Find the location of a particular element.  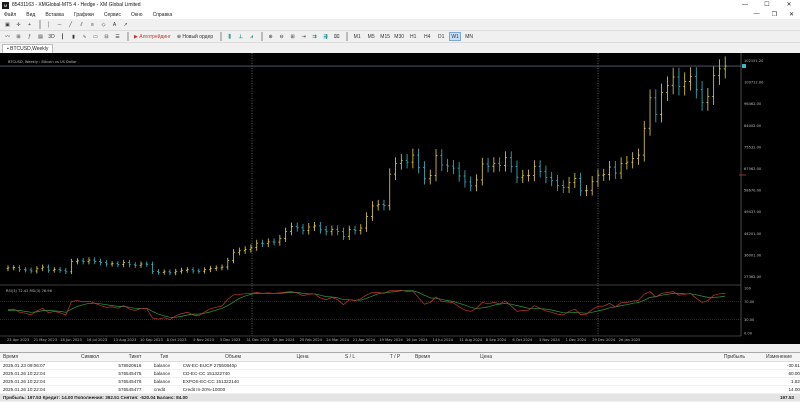

screenshot-icon: ⌧ is located at coordinates (336, 36).